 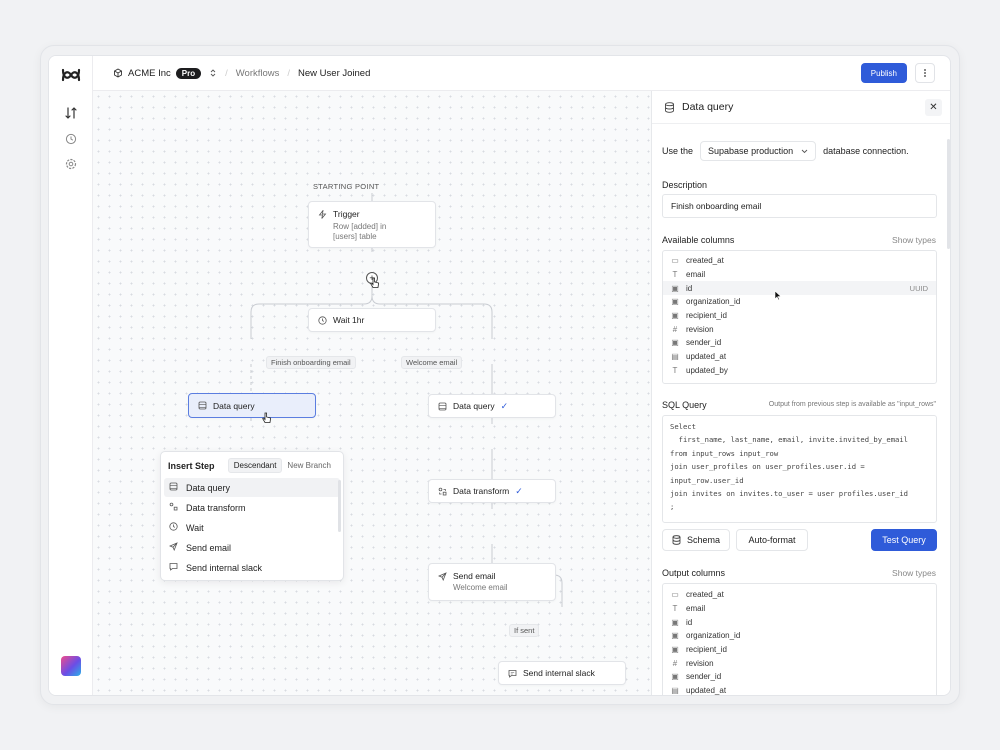 I want to click on user-avatar, so click(x=71, y=666).